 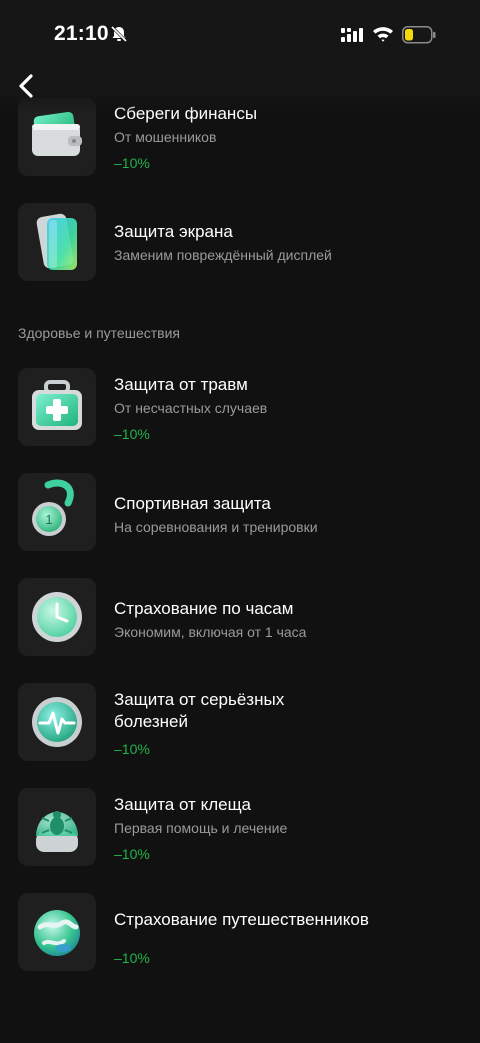 I want to click on item-subtitle: Первая помощь и лечение, so click(x=201, y=828).